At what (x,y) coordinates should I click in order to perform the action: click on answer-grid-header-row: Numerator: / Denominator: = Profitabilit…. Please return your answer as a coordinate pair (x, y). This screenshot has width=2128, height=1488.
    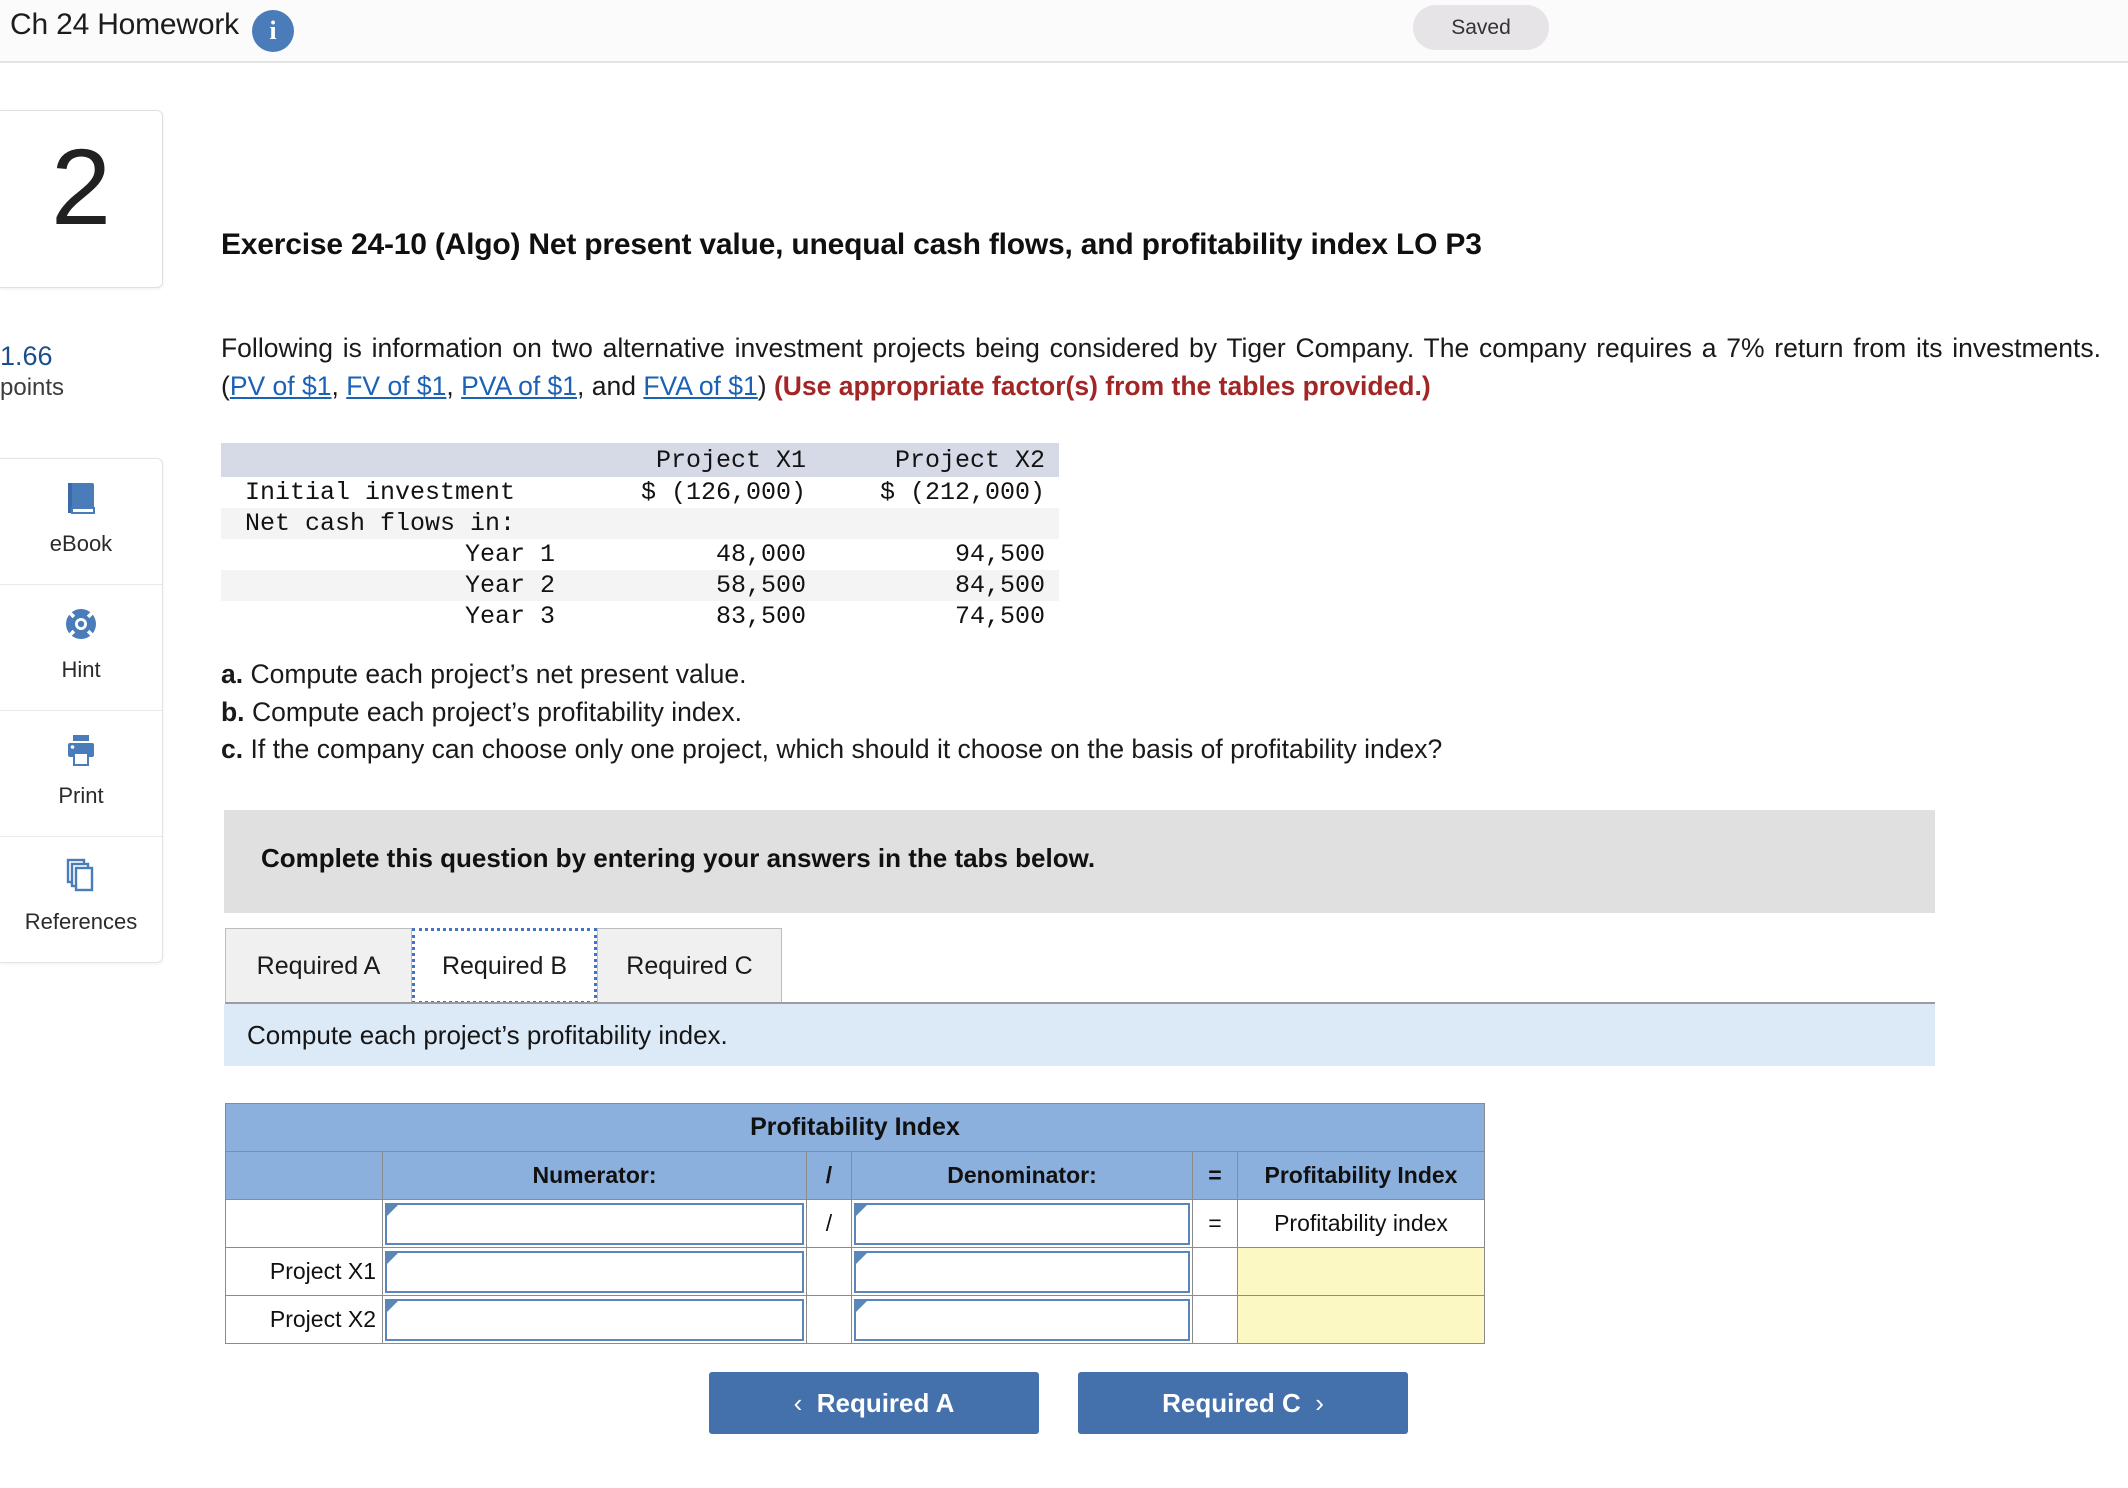
    Looking at the image, I should click on (855, 1175).